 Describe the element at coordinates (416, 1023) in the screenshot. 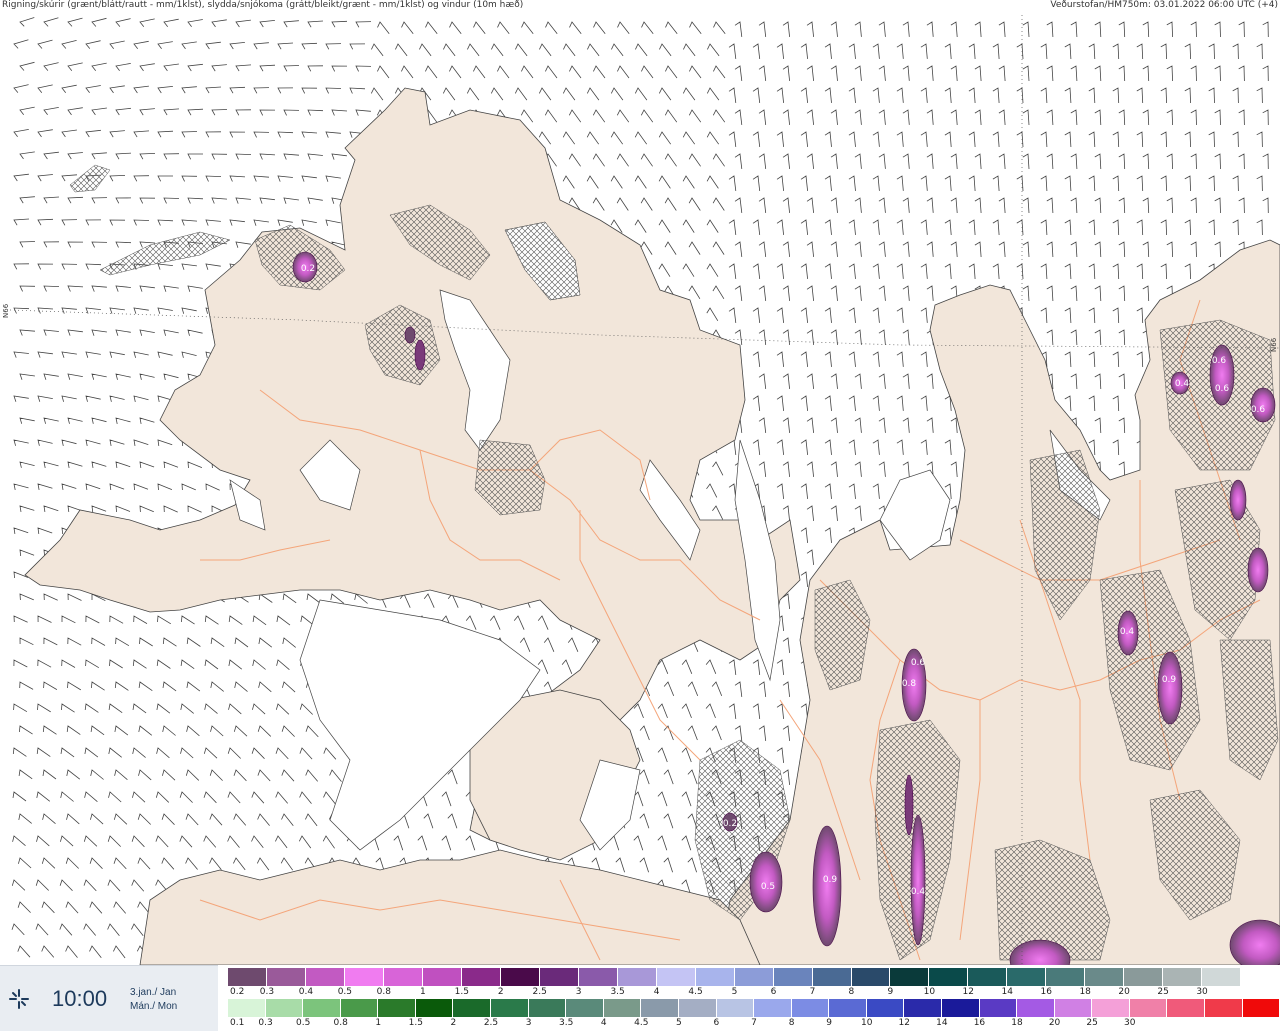

I see `scale-tick-label: 1.5` at that location.